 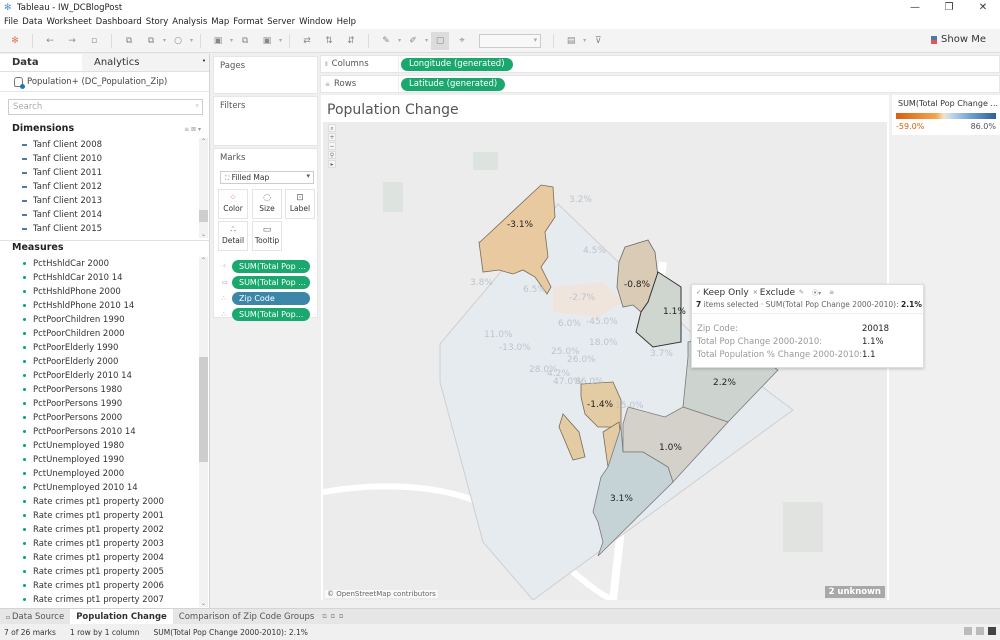 What do you see at coordinates (100, 474) in the screenshot?
I see `measure-field: PctUnemployed 2000` at bounding box center [100, 474].